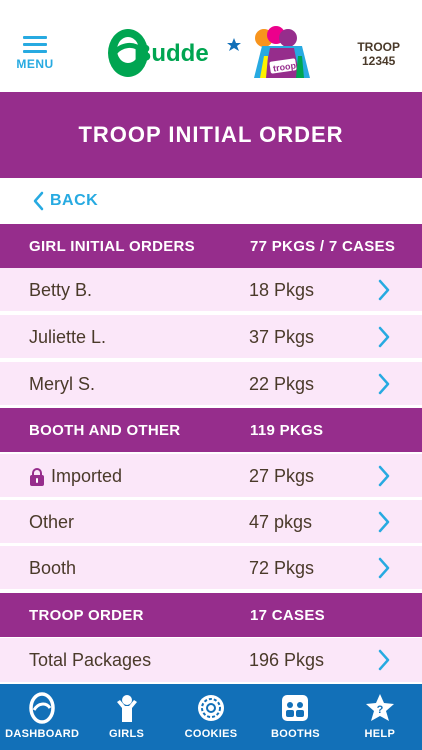 This screenshot has width=422, height=750. Describe the element at coordinates (323, 246) in the screenshot. I see `section-total: 77 PKGS / 7 CASES` at that location.